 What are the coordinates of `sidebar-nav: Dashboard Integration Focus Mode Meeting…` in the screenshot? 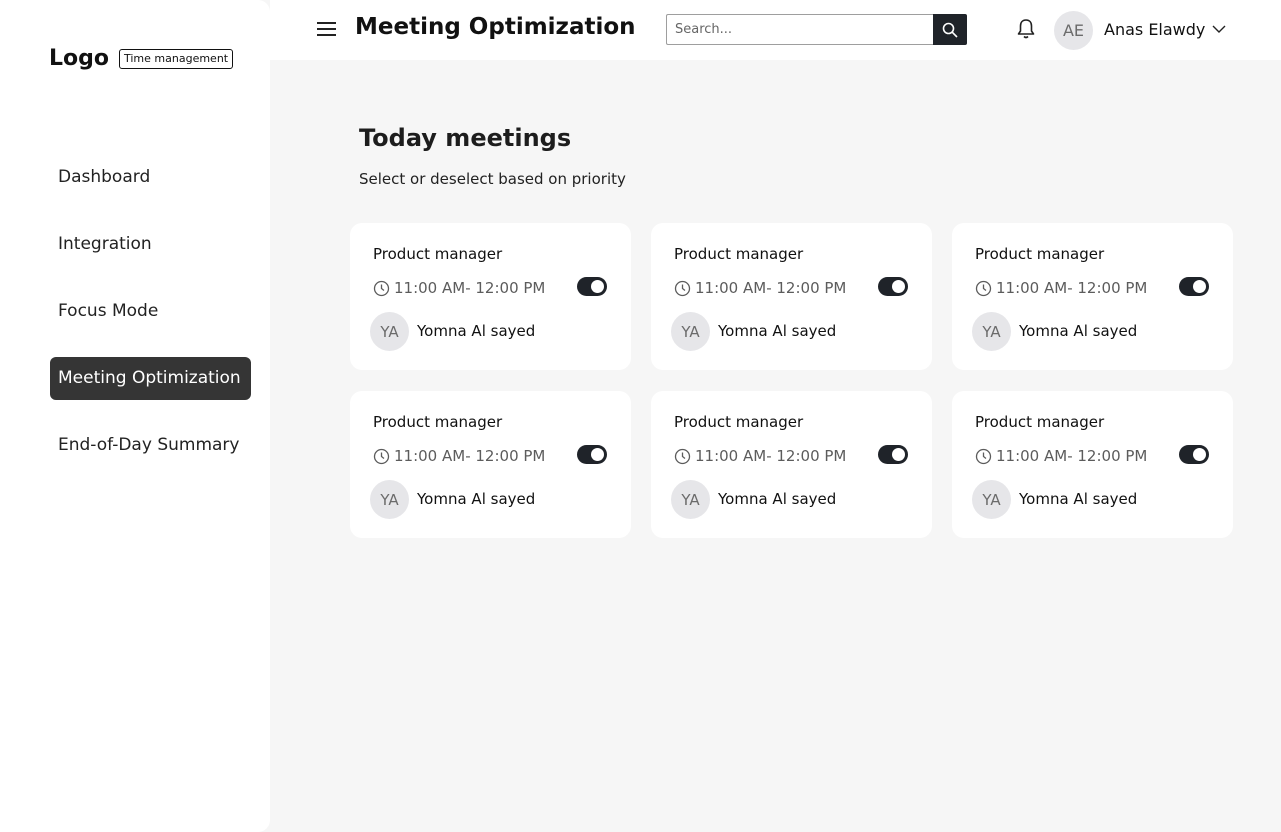 It's located at (150, 323).